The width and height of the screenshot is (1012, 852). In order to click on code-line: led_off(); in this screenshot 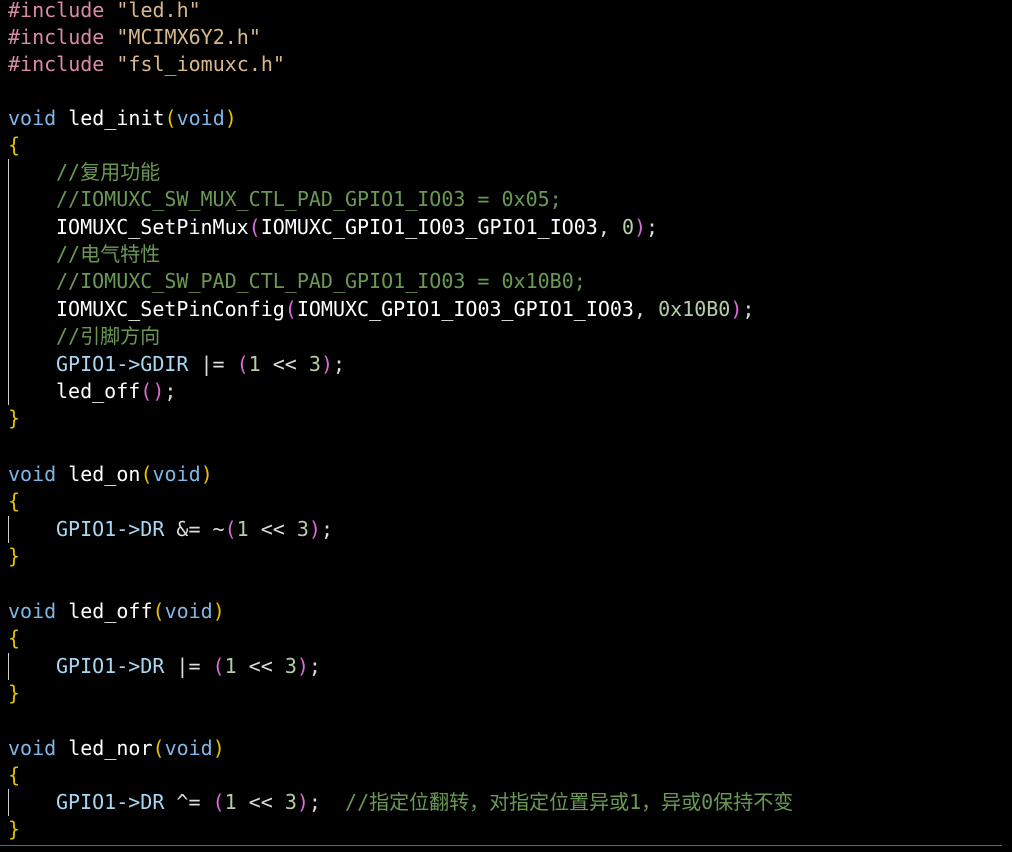, I will do `click(92, 391)`.